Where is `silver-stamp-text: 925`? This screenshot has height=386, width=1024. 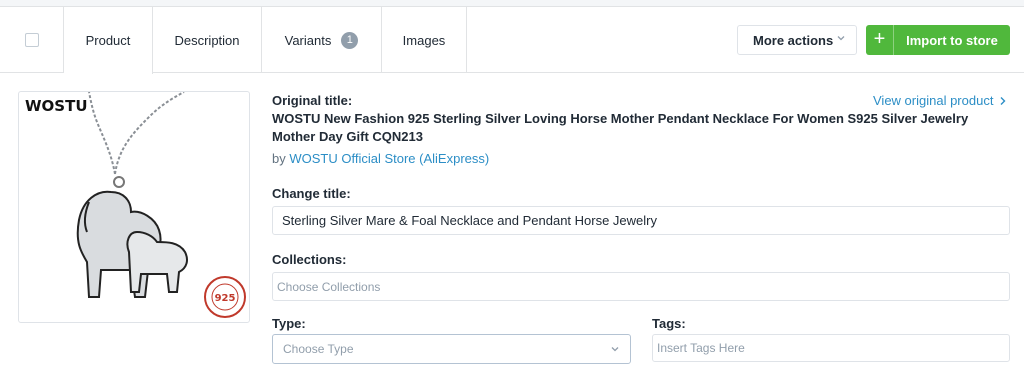 silver-stamp-text: 925 is located at coordinates (225, 298).